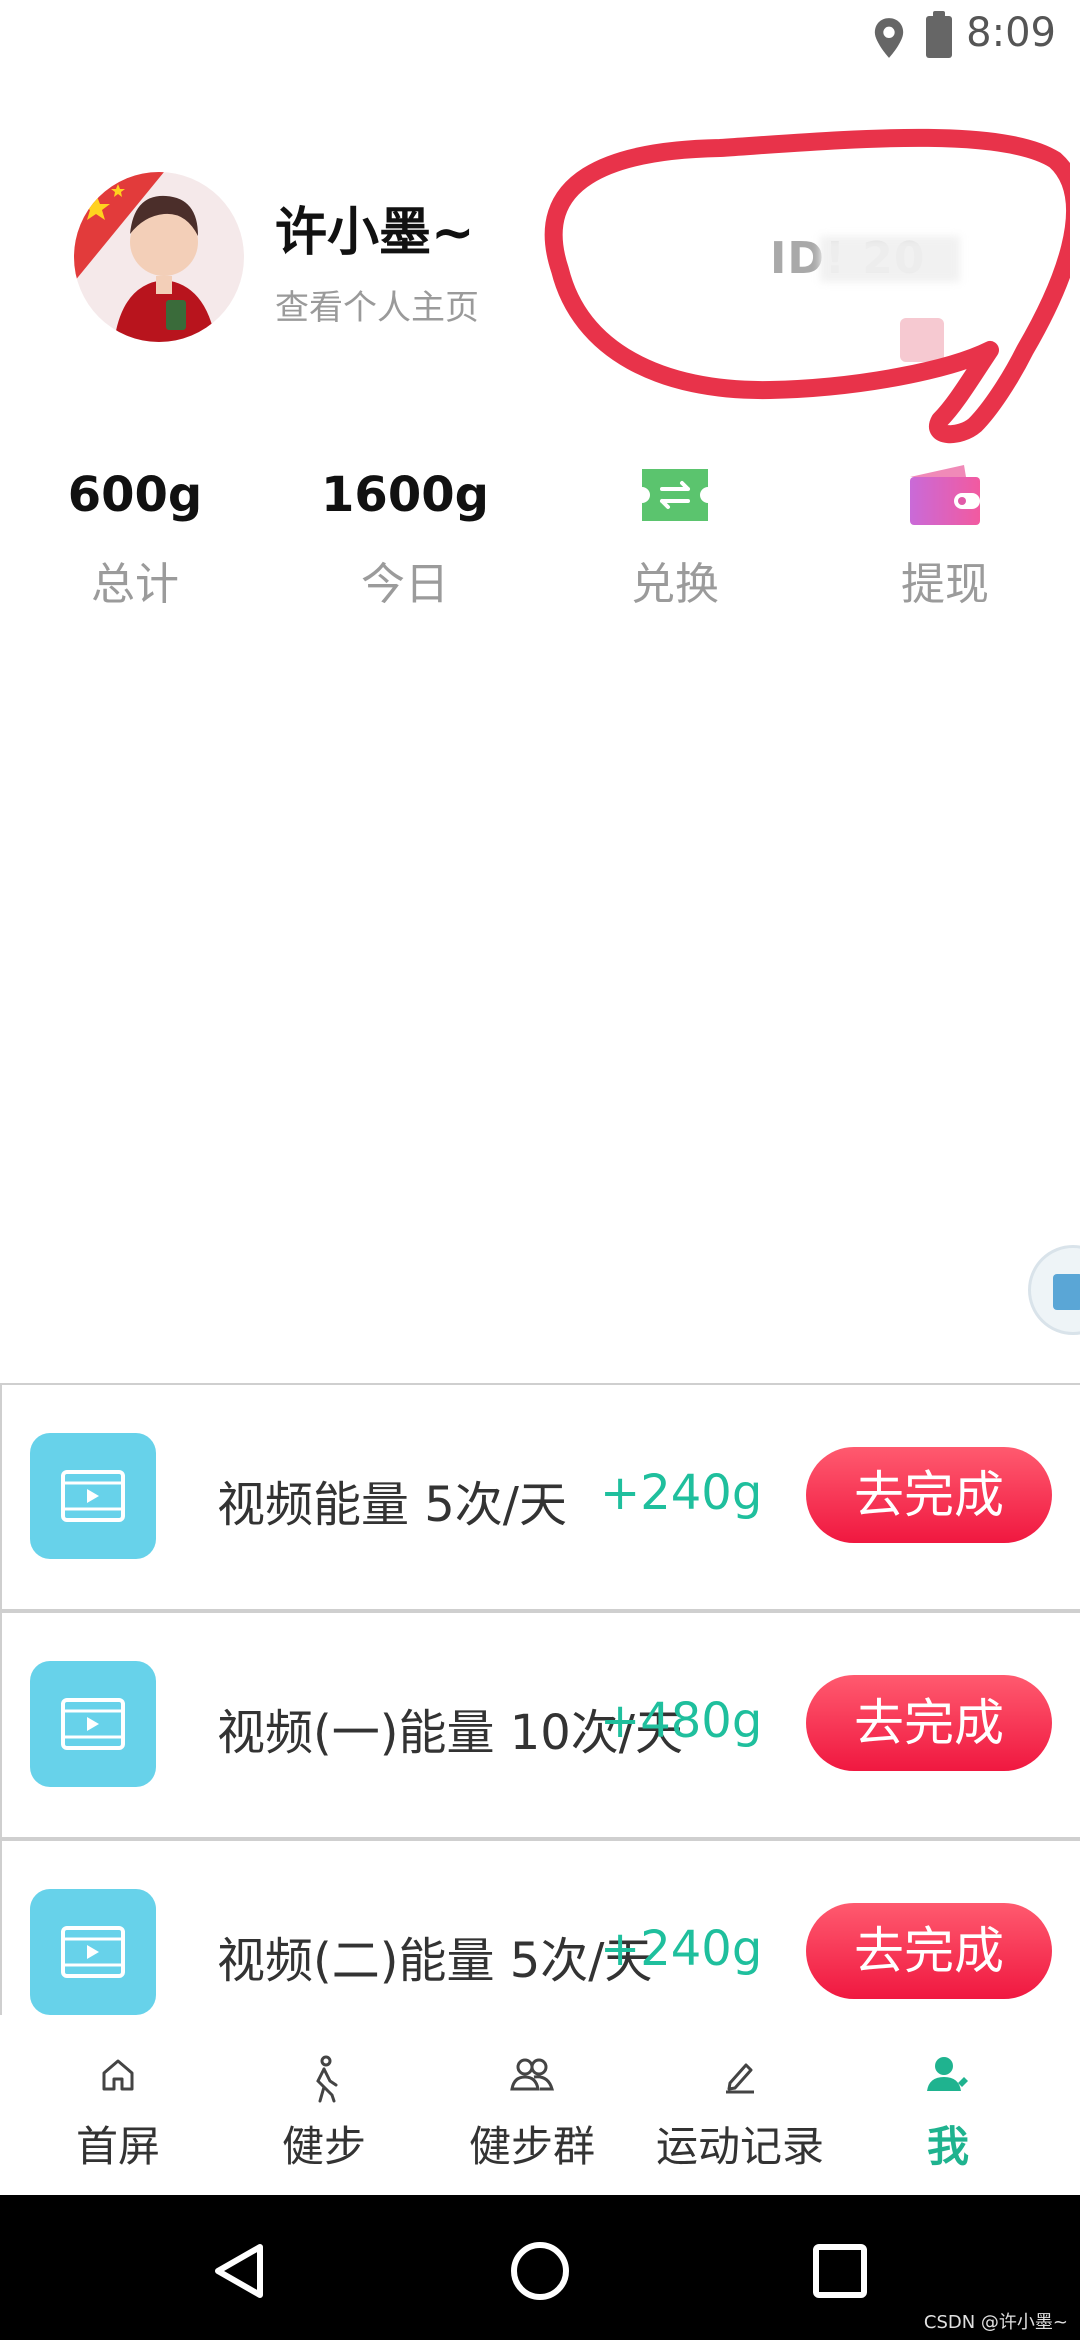 The height and width of the screenshot is (2340, 1080). Describe the element at coordinates (118, 2105) in the screenshot. I see `tab-home: 首屏` at that location.